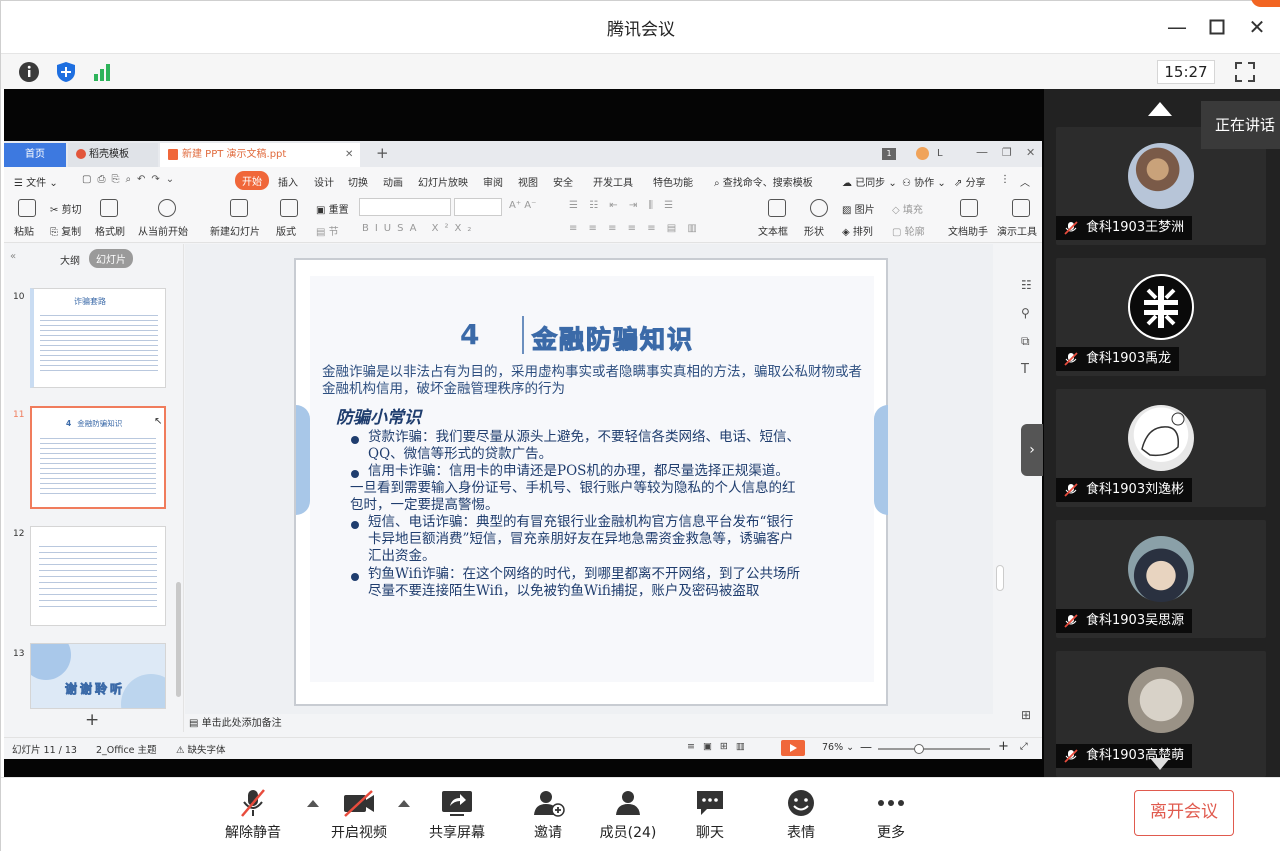 The height and width of the screenshot is (851, 1280). Describe the element at coordinates (613, 181) in the screenshot. I see `menu-developer: 开发工具` at that location.